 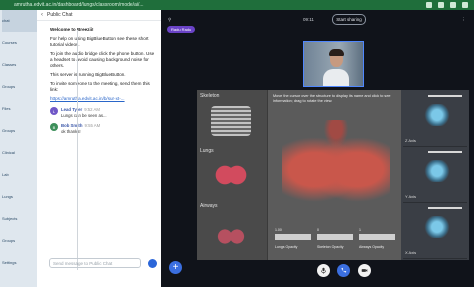 I want to click on person-body, so click(x=336, y=77).